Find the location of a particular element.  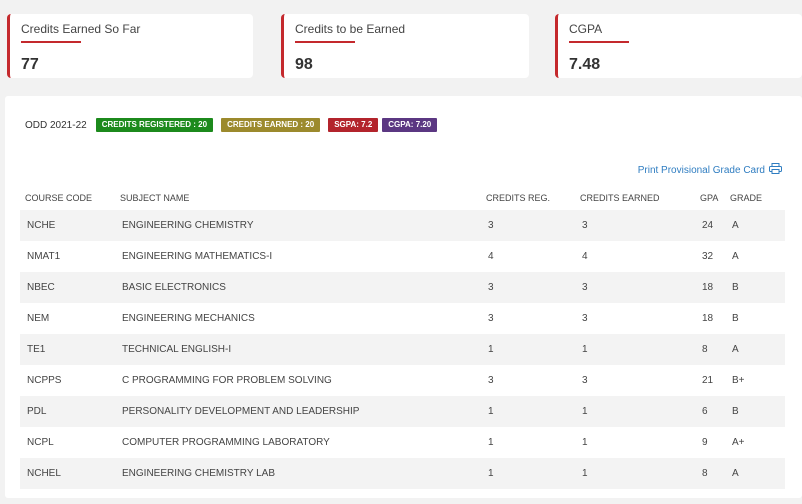

subject-name: ENGINEERING MATHEMATICS-I is located at coordinates (298, 256).